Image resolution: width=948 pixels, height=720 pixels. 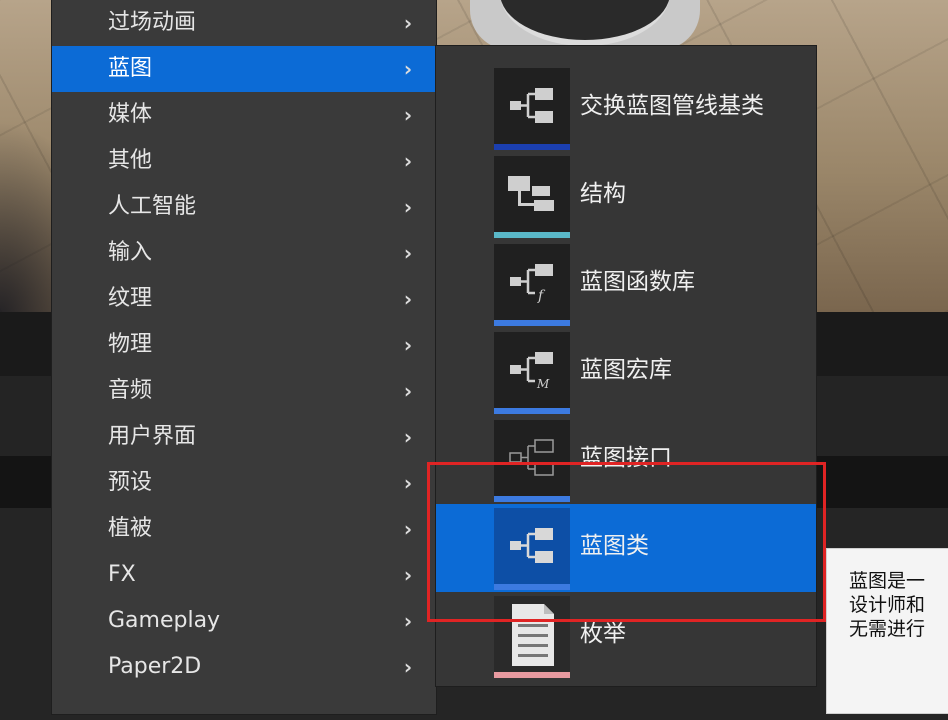 I want to click on menu-item-label: 植被, so click(x=130, y=528).